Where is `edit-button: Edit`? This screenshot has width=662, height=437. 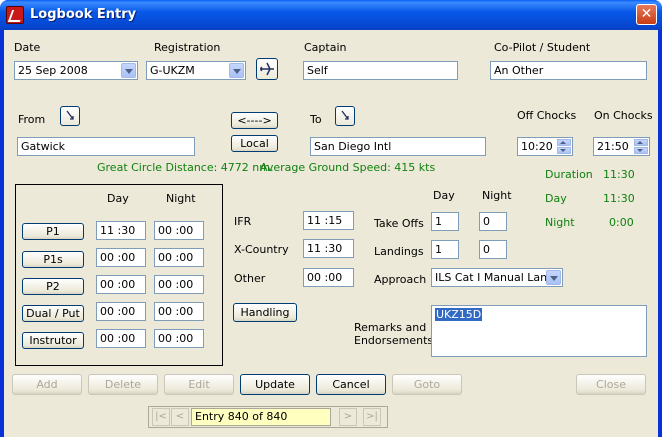 edit-button: Edit is located at coordinates (199, 384).